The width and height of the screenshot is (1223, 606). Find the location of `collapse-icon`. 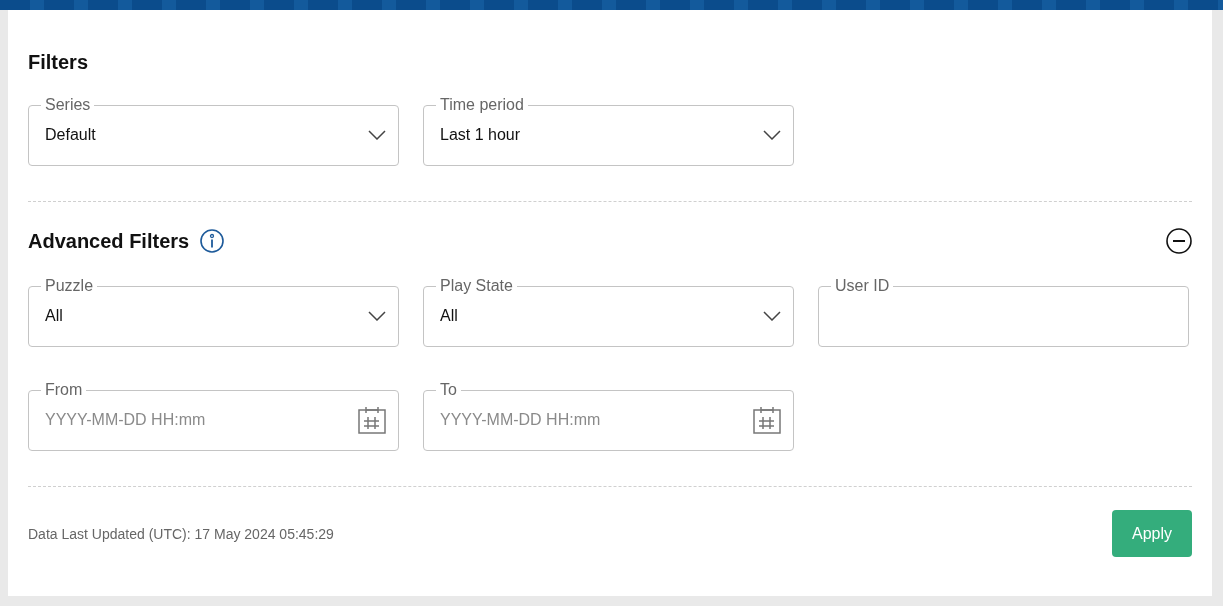

collapse-icon is located at coordinates (1179, 241).